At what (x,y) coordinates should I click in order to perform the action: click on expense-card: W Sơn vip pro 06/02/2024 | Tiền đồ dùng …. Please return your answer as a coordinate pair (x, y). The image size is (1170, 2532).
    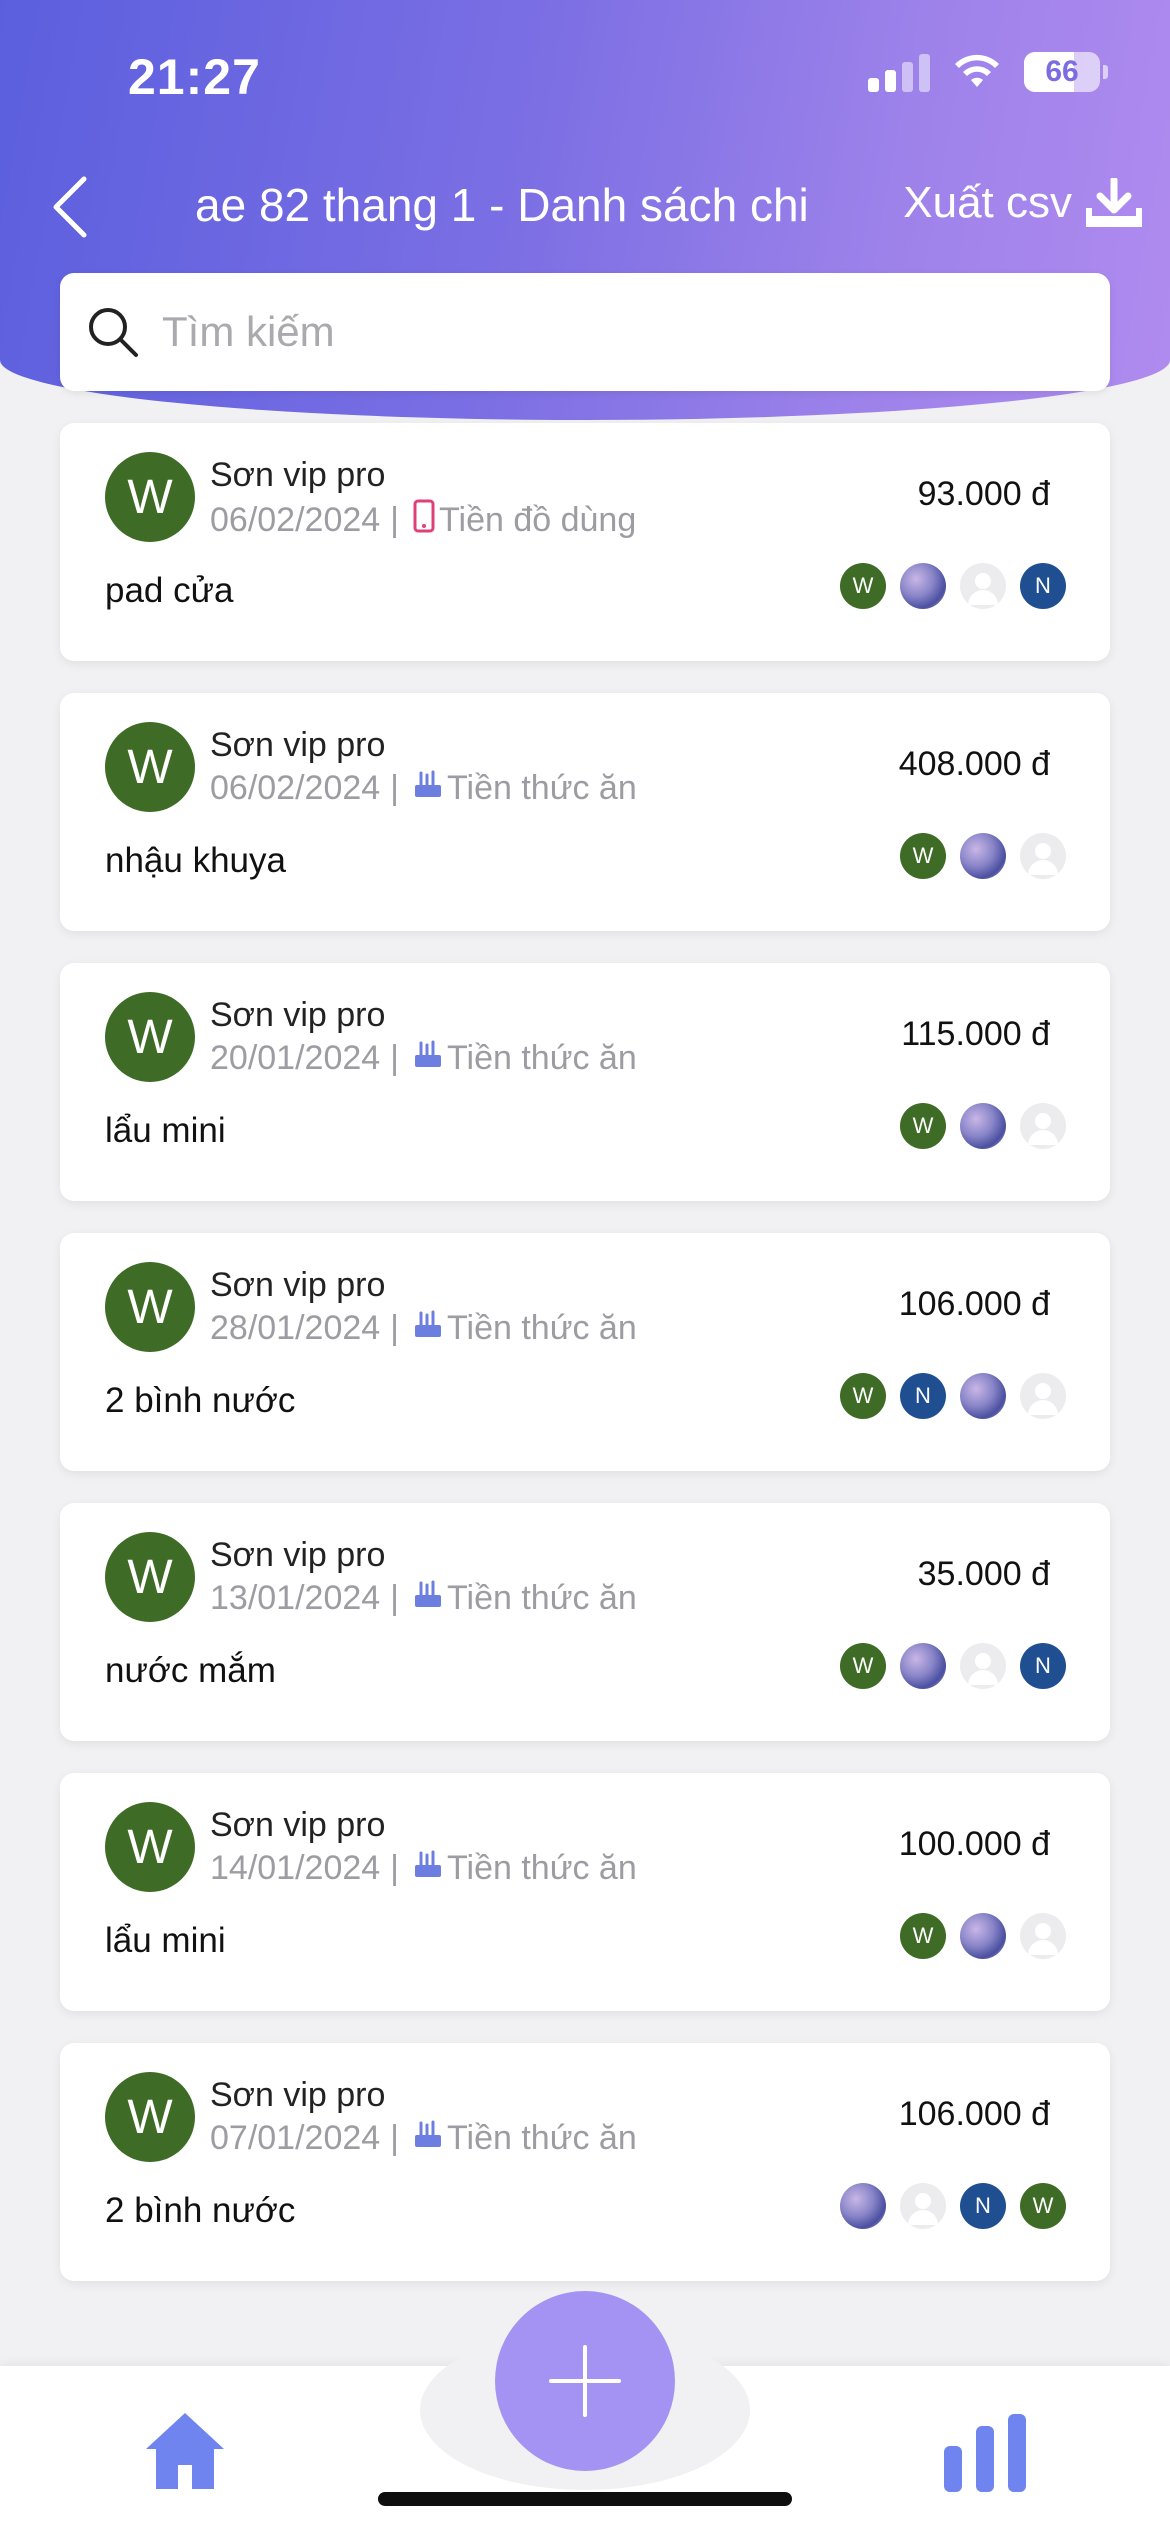
    Looking at the image, I should click on (585, 542).